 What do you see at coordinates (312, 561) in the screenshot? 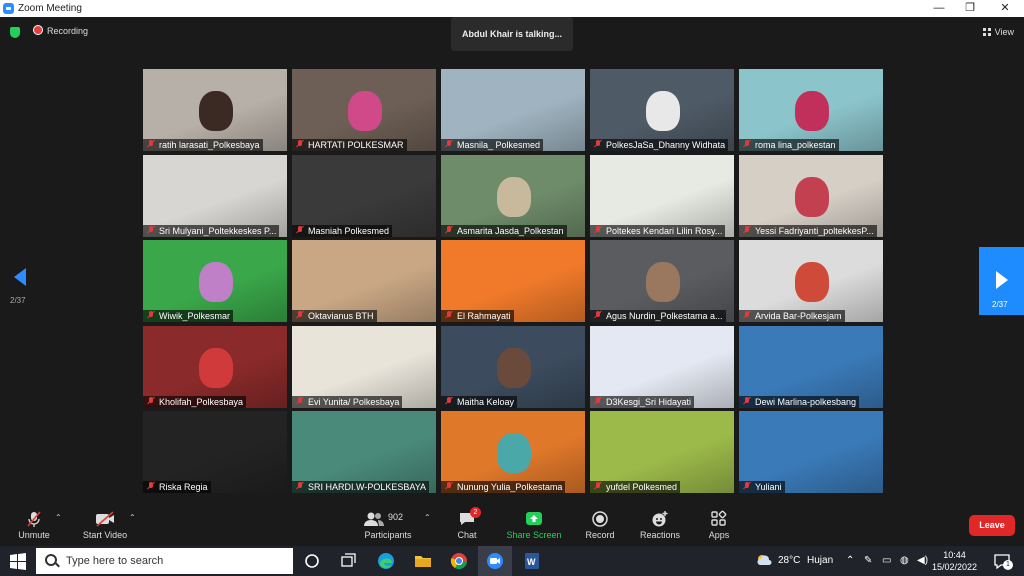
I see `cortana-icon` at bounding box center [312, 561].